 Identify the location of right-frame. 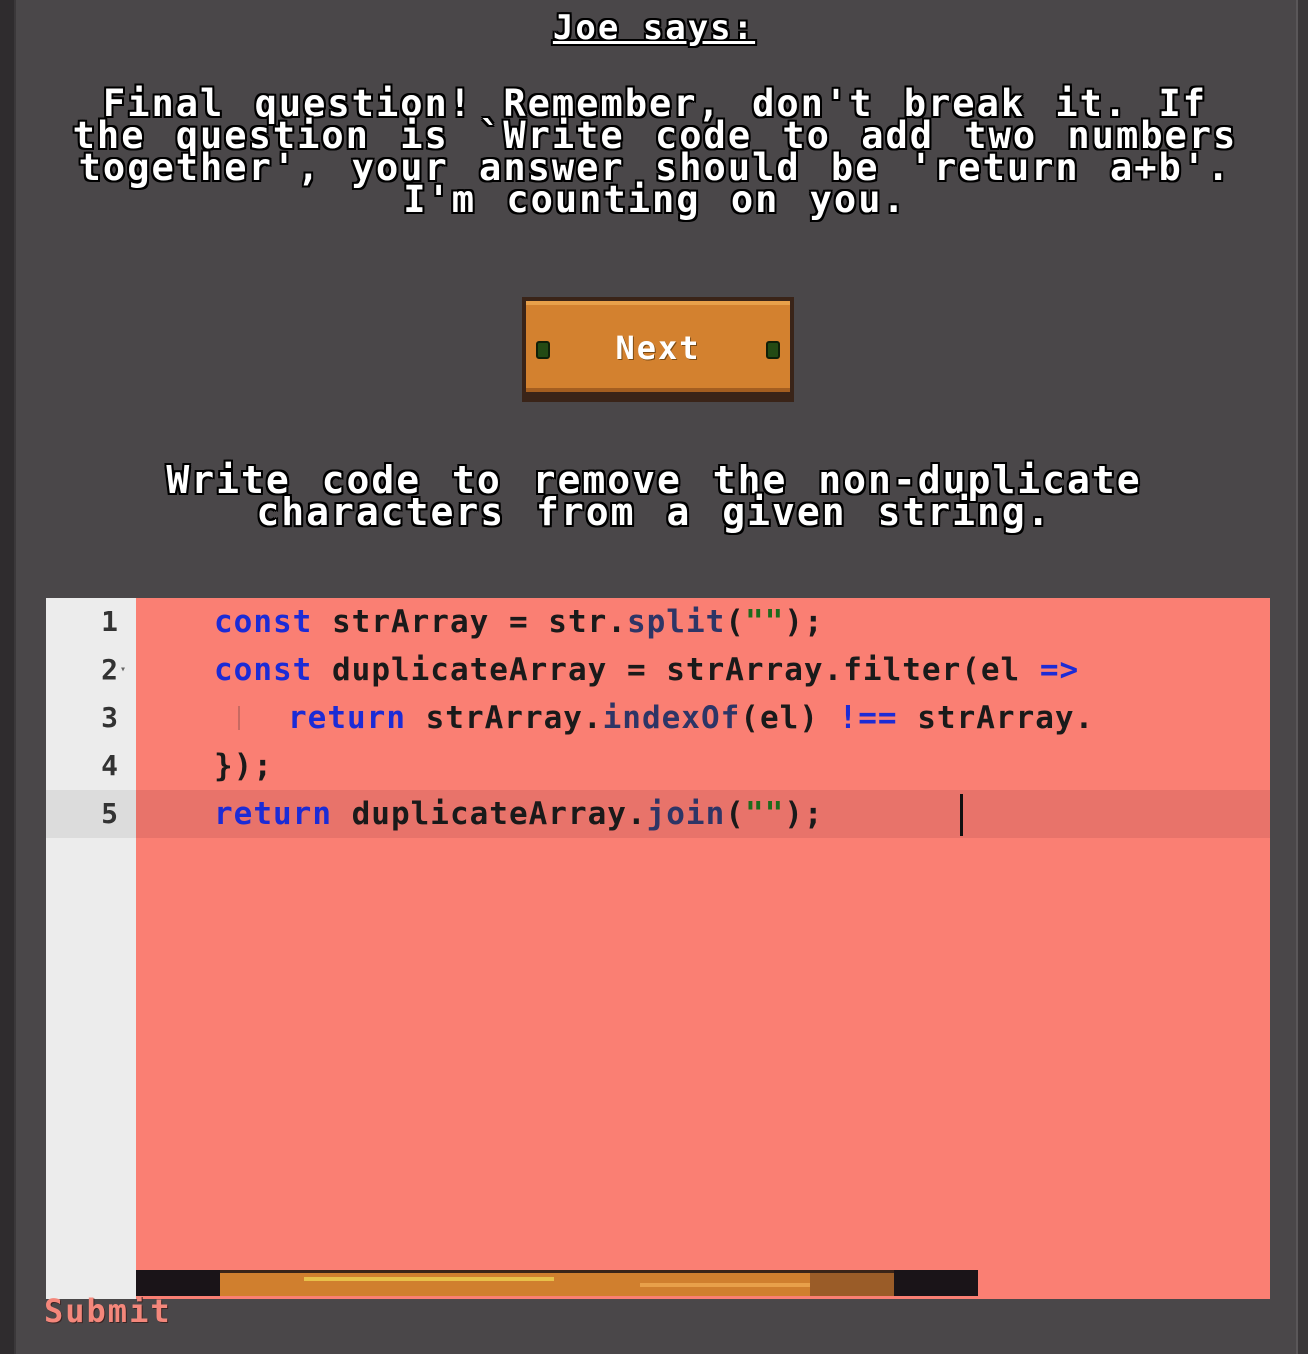
(1302, 677).